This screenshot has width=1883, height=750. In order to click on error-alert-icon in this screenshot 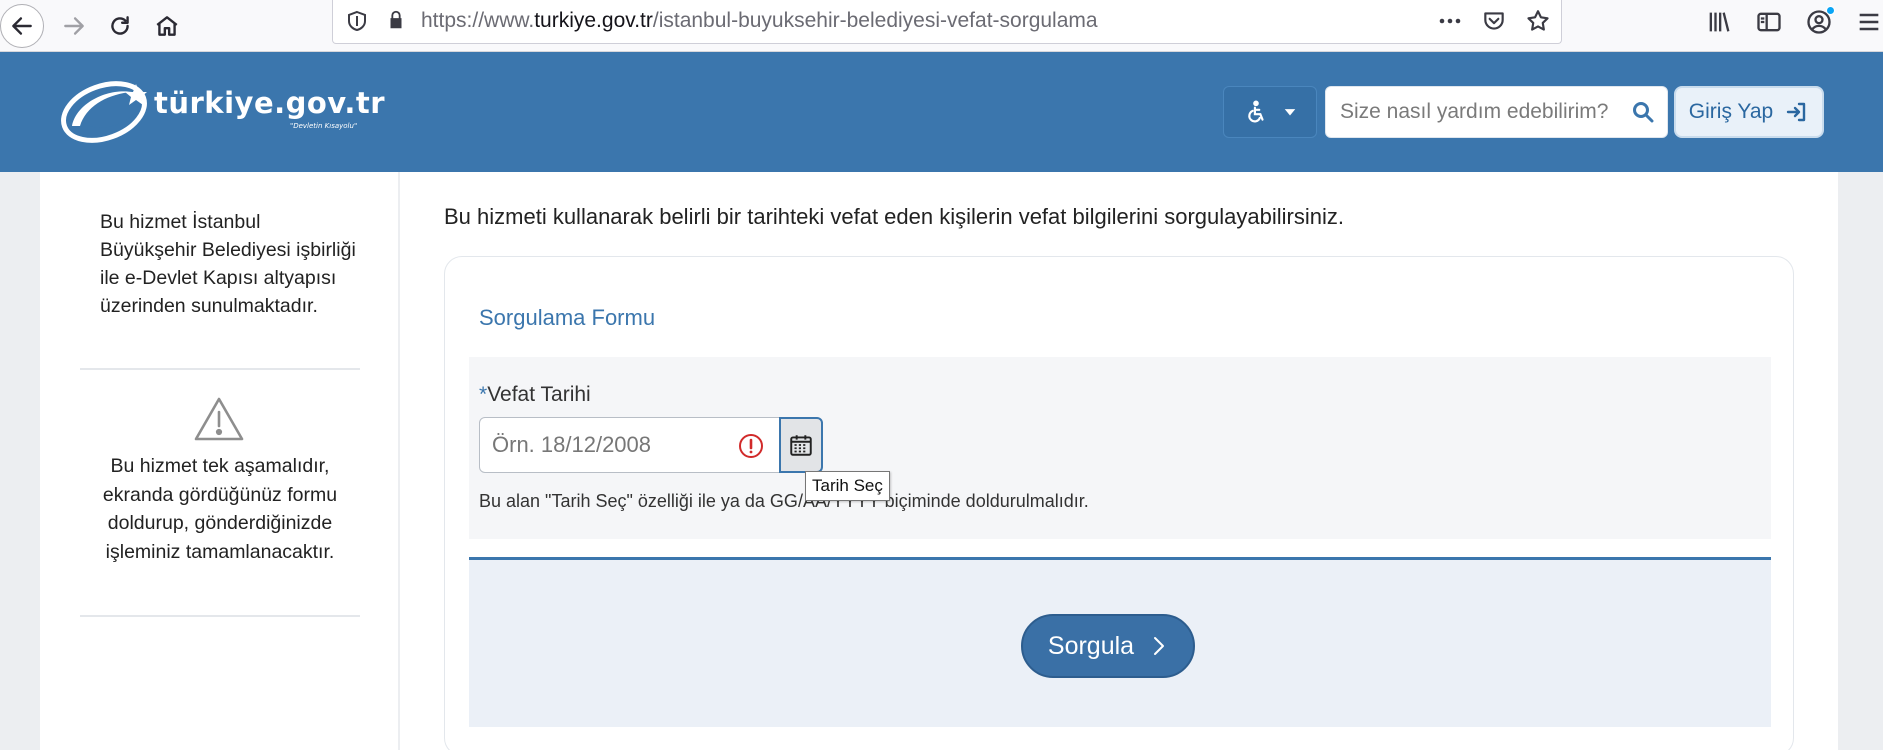, I will do `click(751, 446)`.